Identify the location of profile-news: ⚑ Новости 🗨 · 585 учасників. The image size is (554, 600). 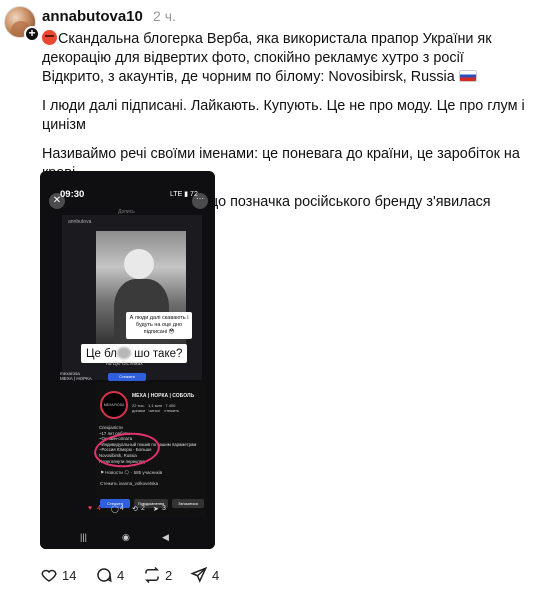
(131, 472).